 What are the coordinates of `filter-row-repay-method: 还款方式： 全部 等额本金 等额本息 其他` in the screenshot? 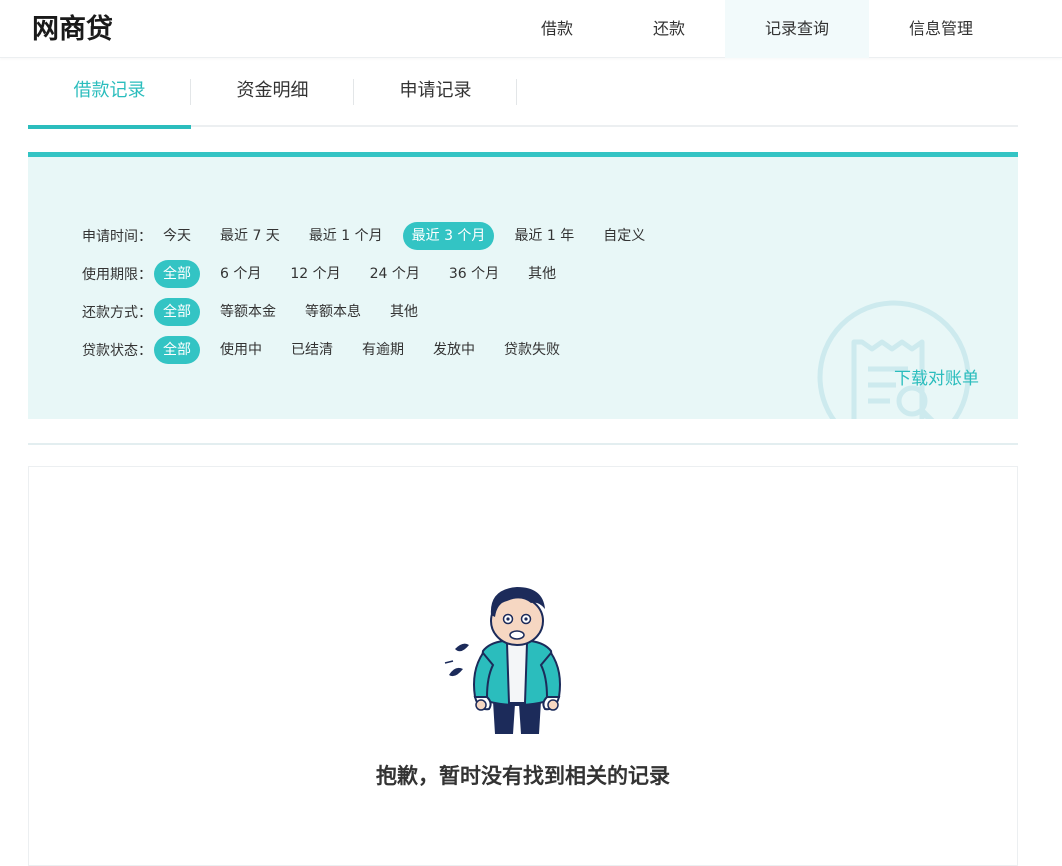 It's located at (260, 312).